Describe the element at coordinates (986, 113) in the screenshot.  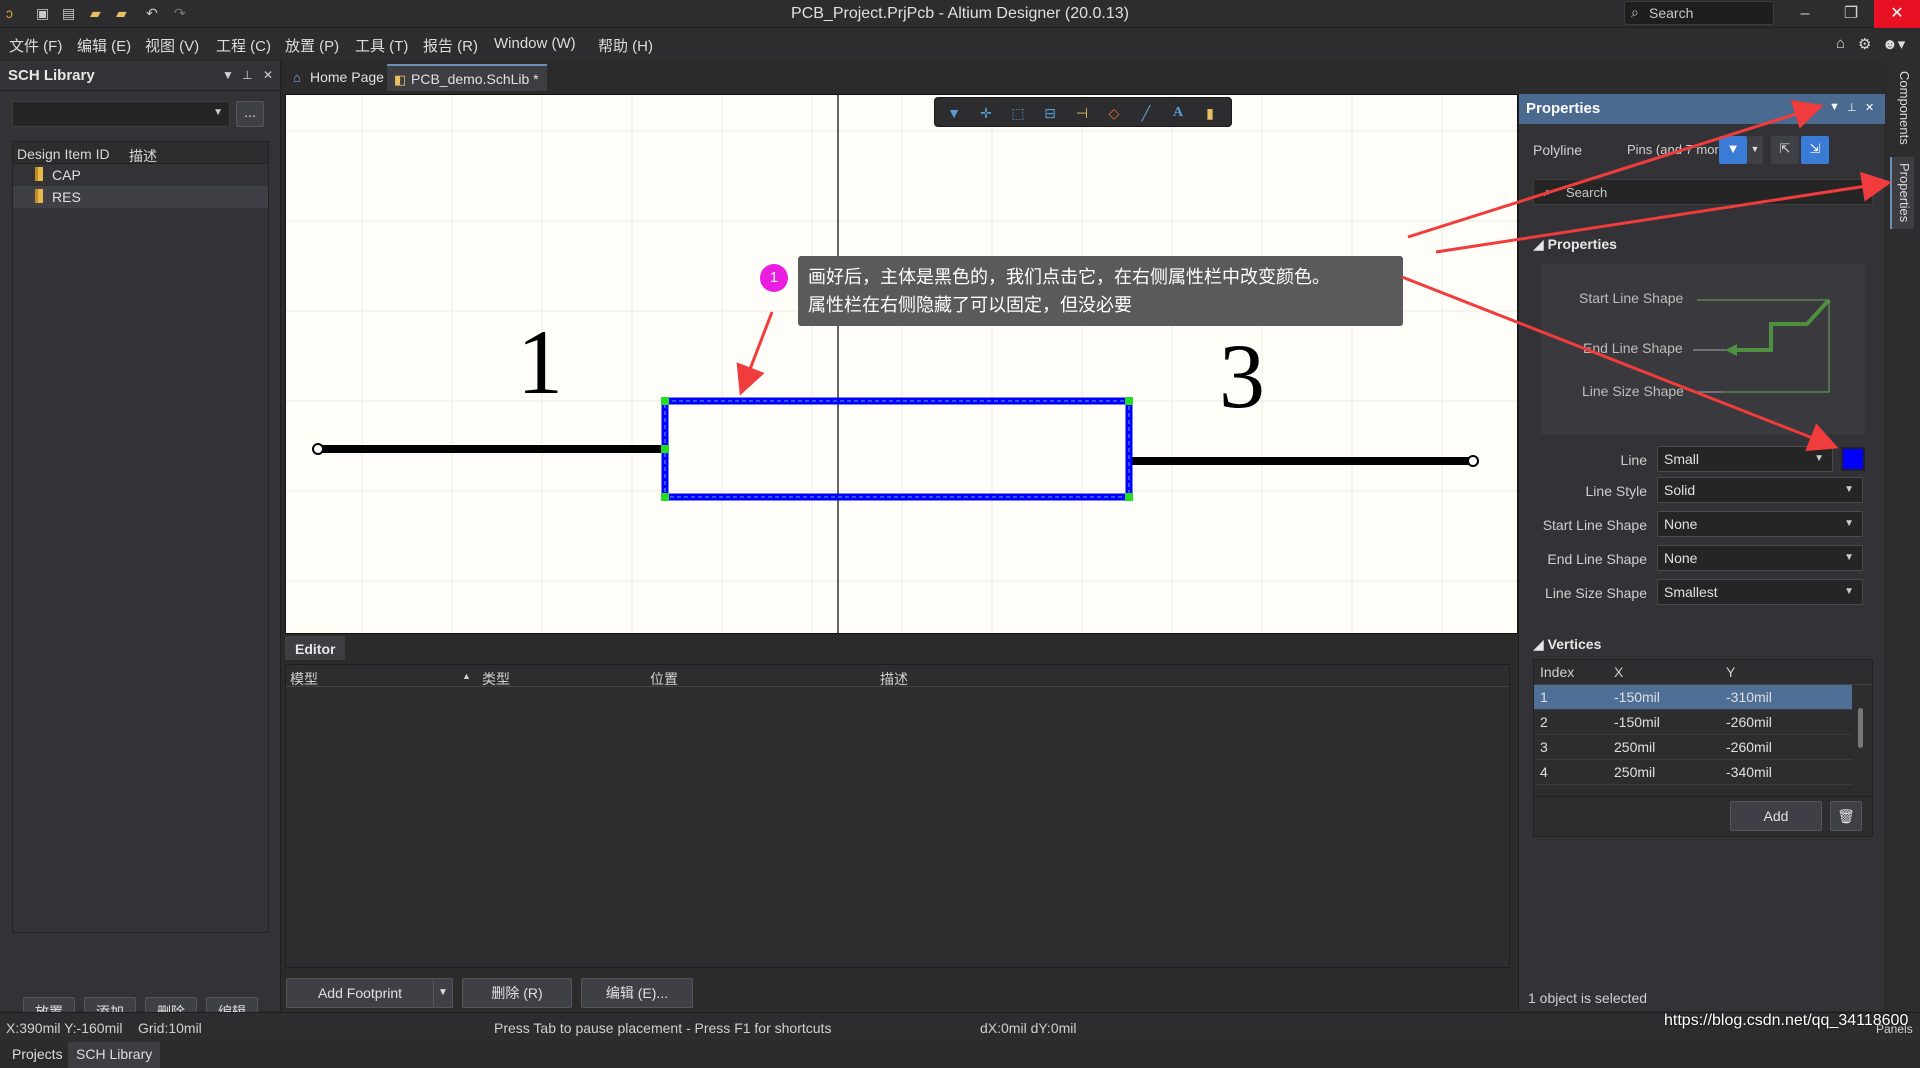
I see `move-icon: ✛` at that location.